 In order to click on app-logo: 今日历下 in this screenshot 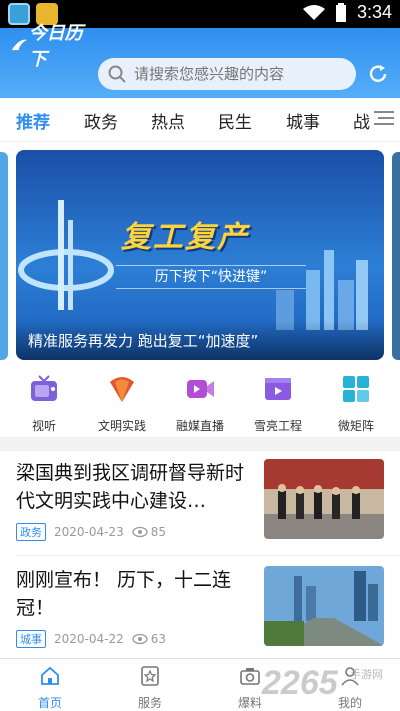, I will do `click(50, 46)`.